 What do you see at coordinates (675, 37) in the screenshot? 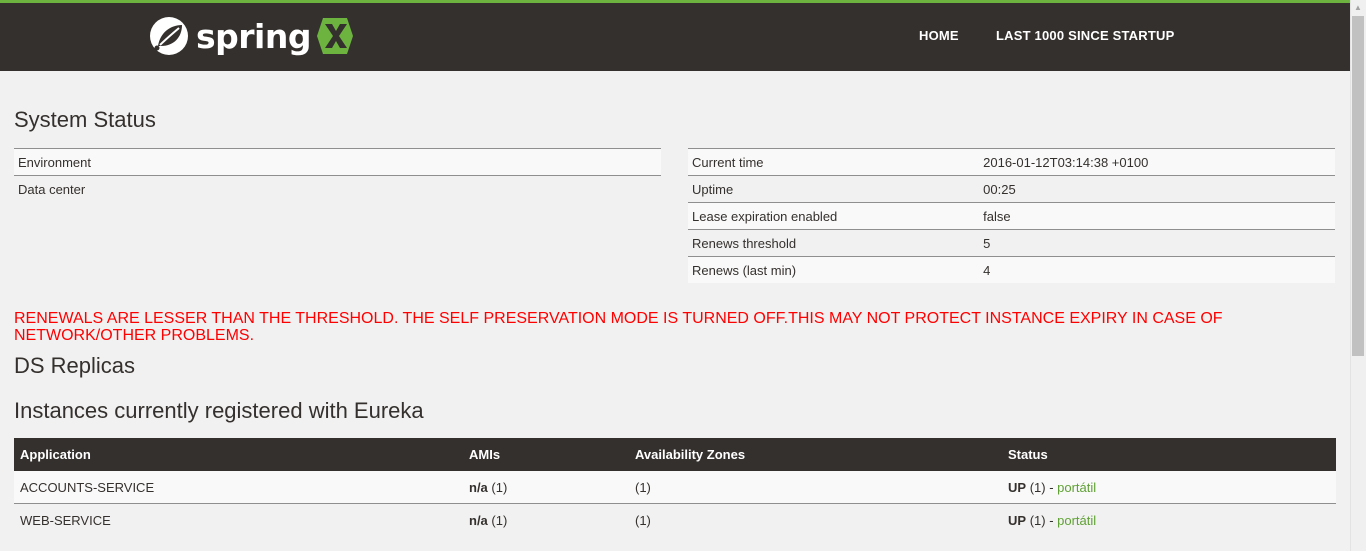
I see `navbar: spring HOME LAST 1000 SINCE STARTUP` at bounding box center [675, 37].